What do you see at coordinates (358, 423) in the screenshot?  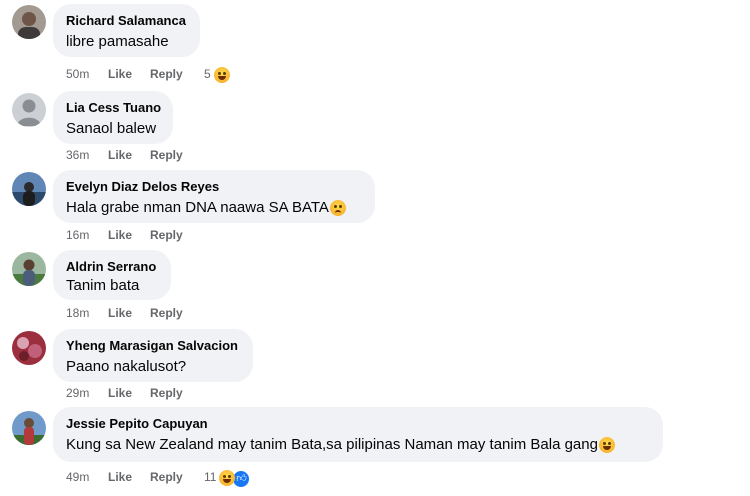 I see `commenter-name: Jessie Pepito Capuyan` at bounding box center [358, 423].